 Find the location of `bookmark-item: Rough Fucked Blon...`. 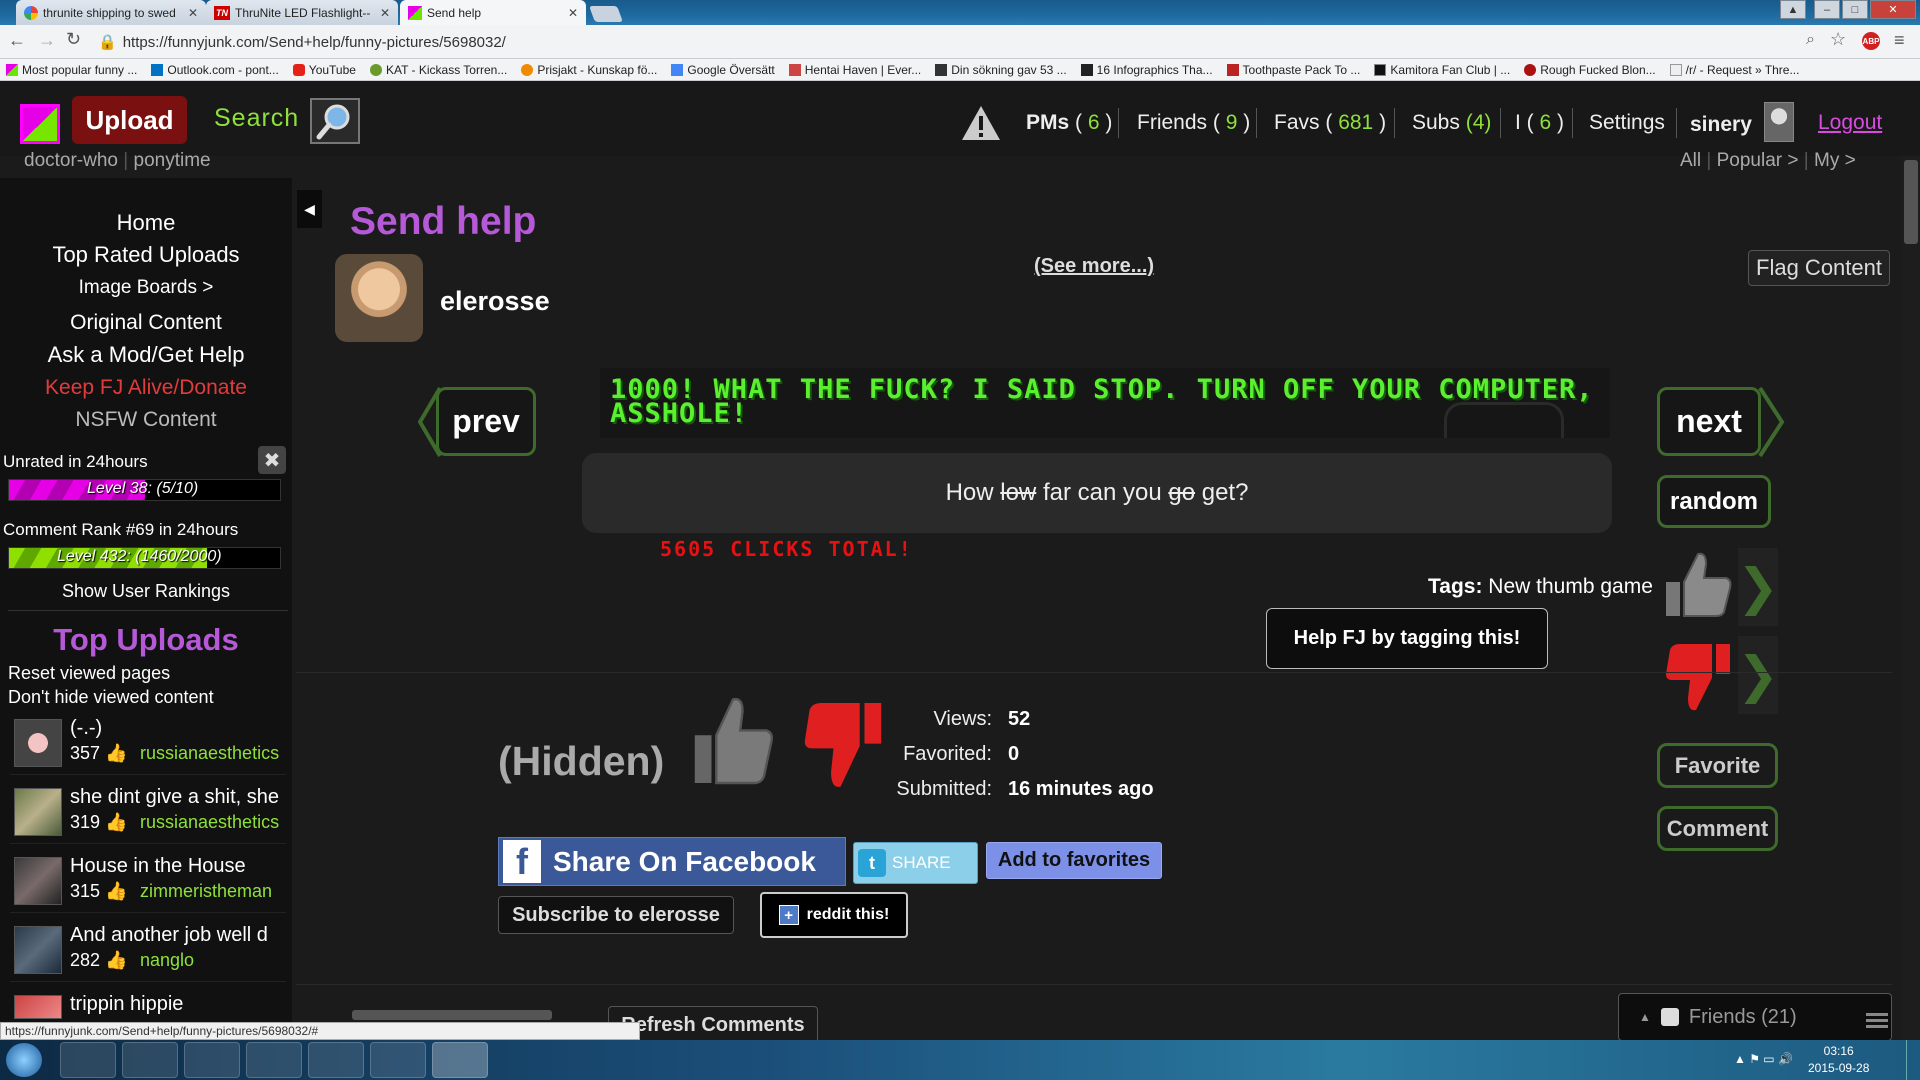

bookmark-item: Rough Fucked Blon... is located at coordinates (1590, 70).